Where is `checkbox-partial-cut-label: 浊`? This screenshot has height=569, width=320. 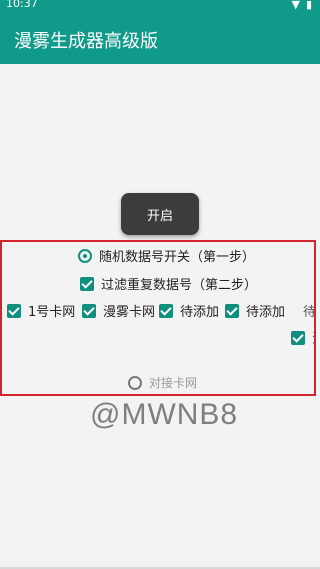
checkbox-partial-cut-label: 浊 is located at coordinates (313, 337).